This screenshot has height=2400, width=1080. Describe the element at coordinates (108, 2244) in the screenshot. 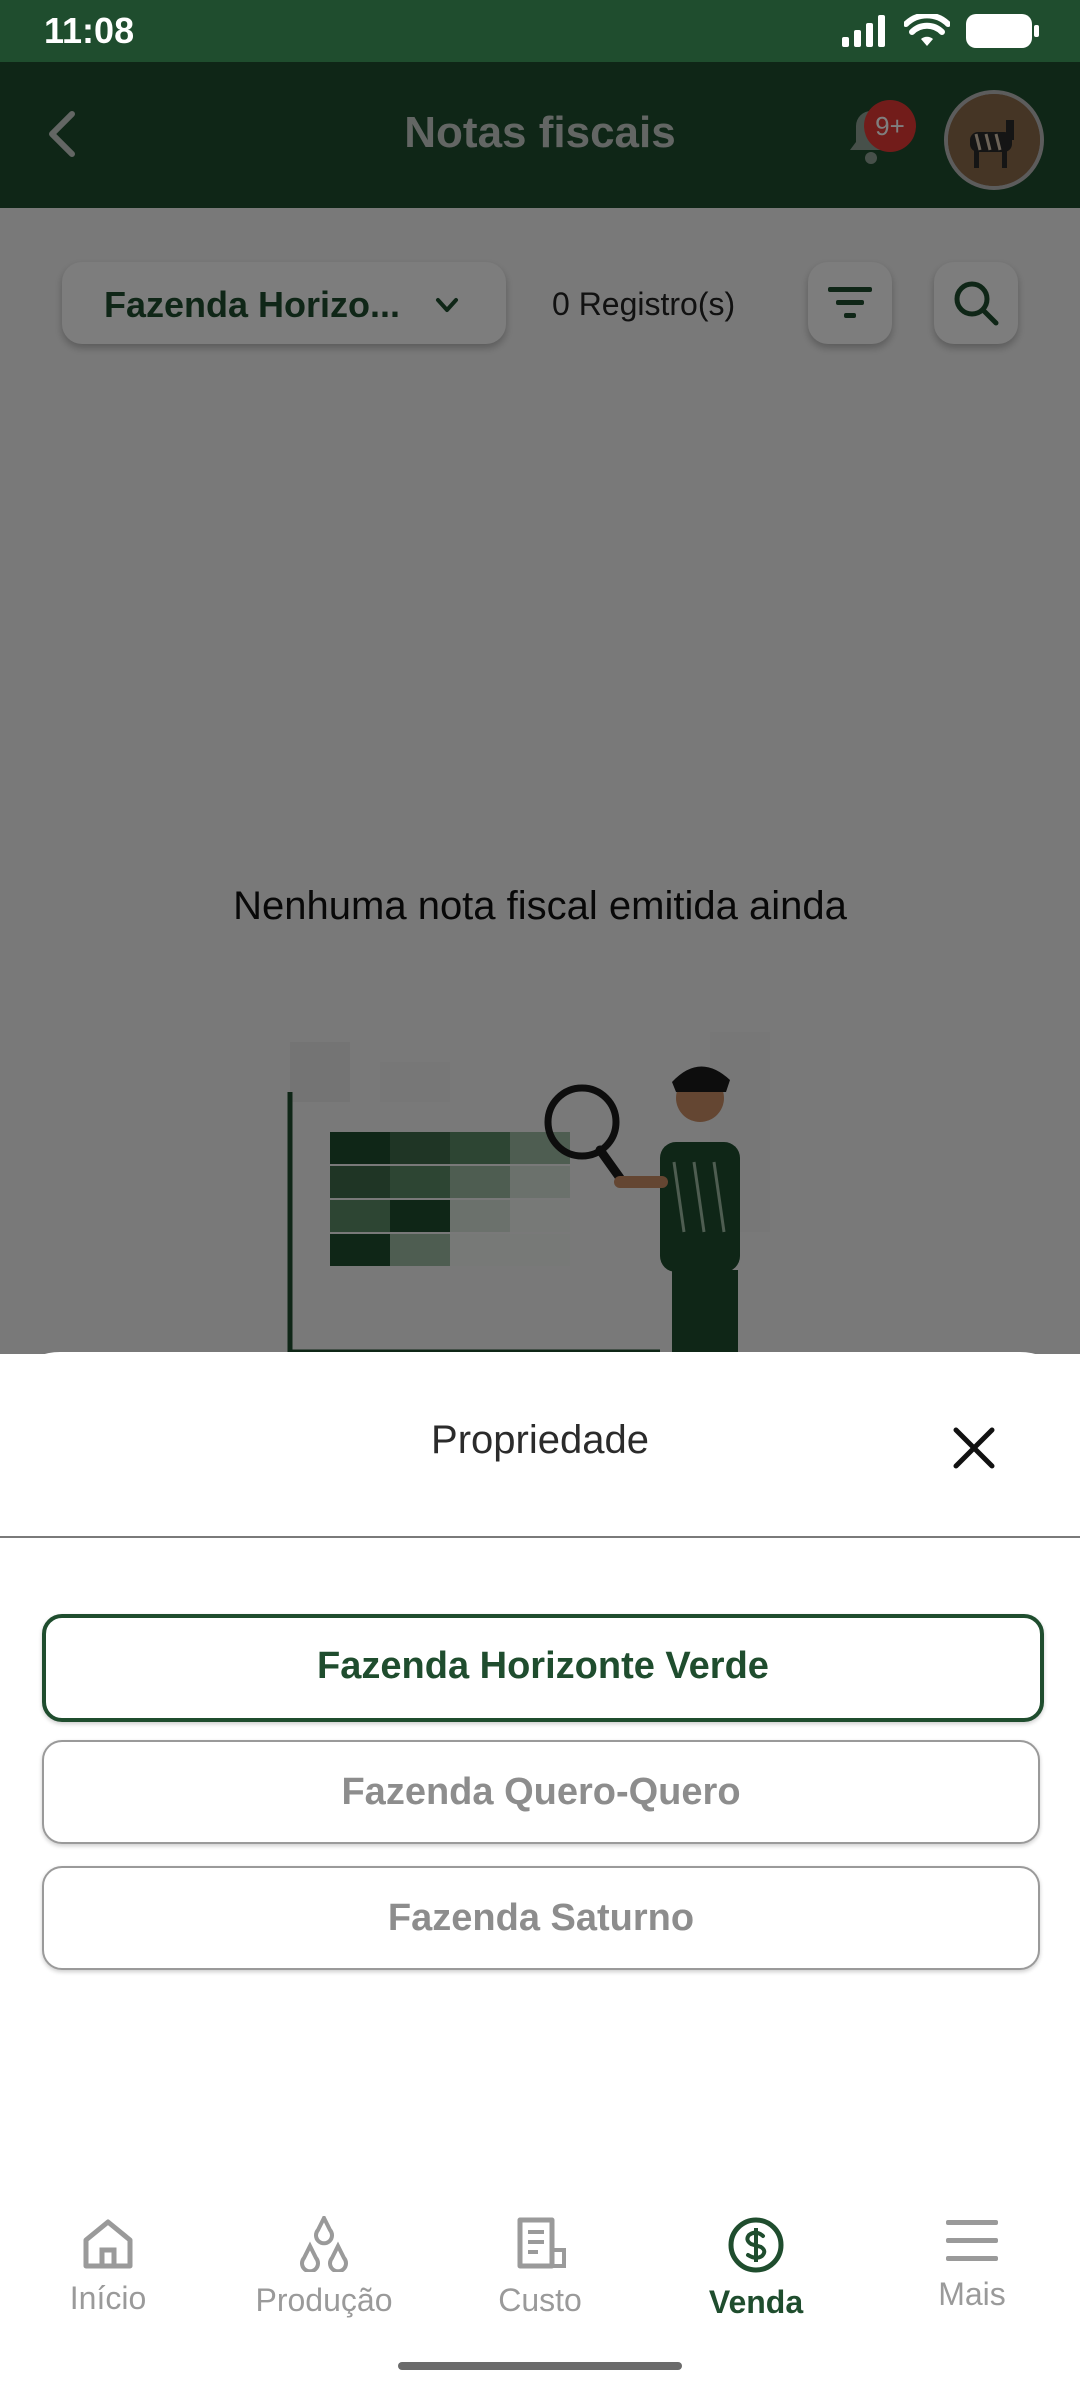

I see `home-icon` at that location.